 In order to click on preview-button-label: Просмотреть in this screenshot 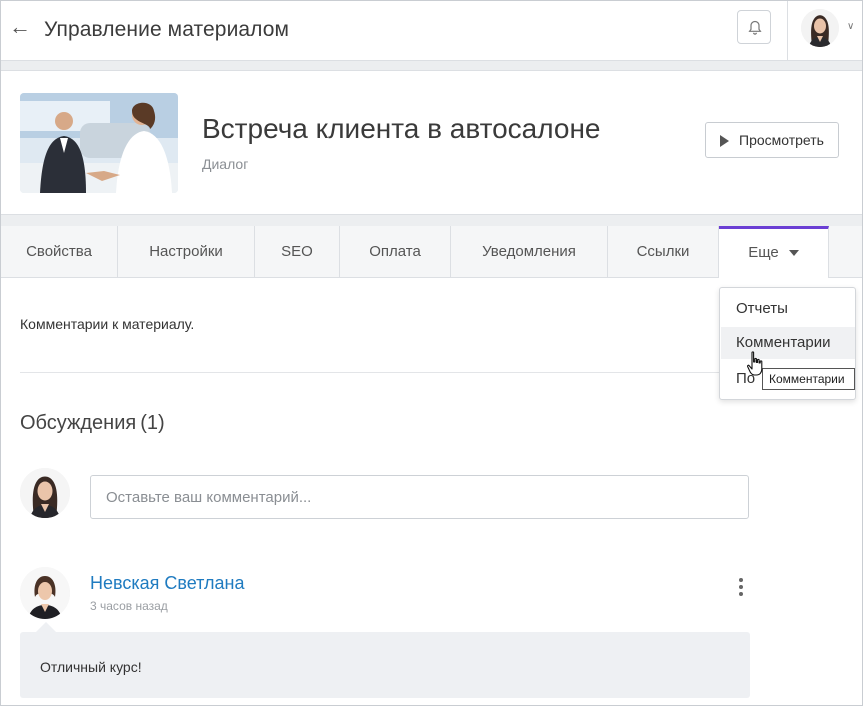, I will do `click(781, 140)`.